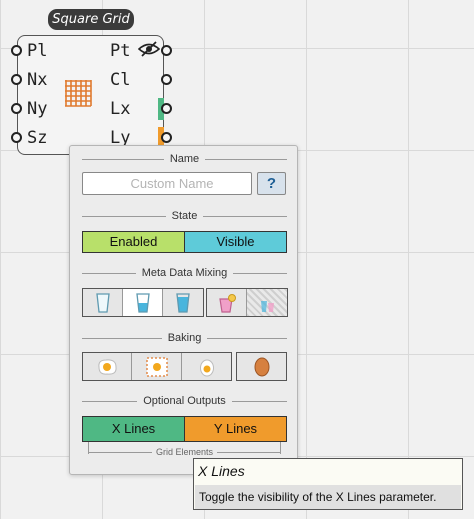 This screenshot has height=519, width=474. What do you see at coordinates (183, 302) in the screenshot?
I see `glass-full-icon` at bounding box center [183, 302].